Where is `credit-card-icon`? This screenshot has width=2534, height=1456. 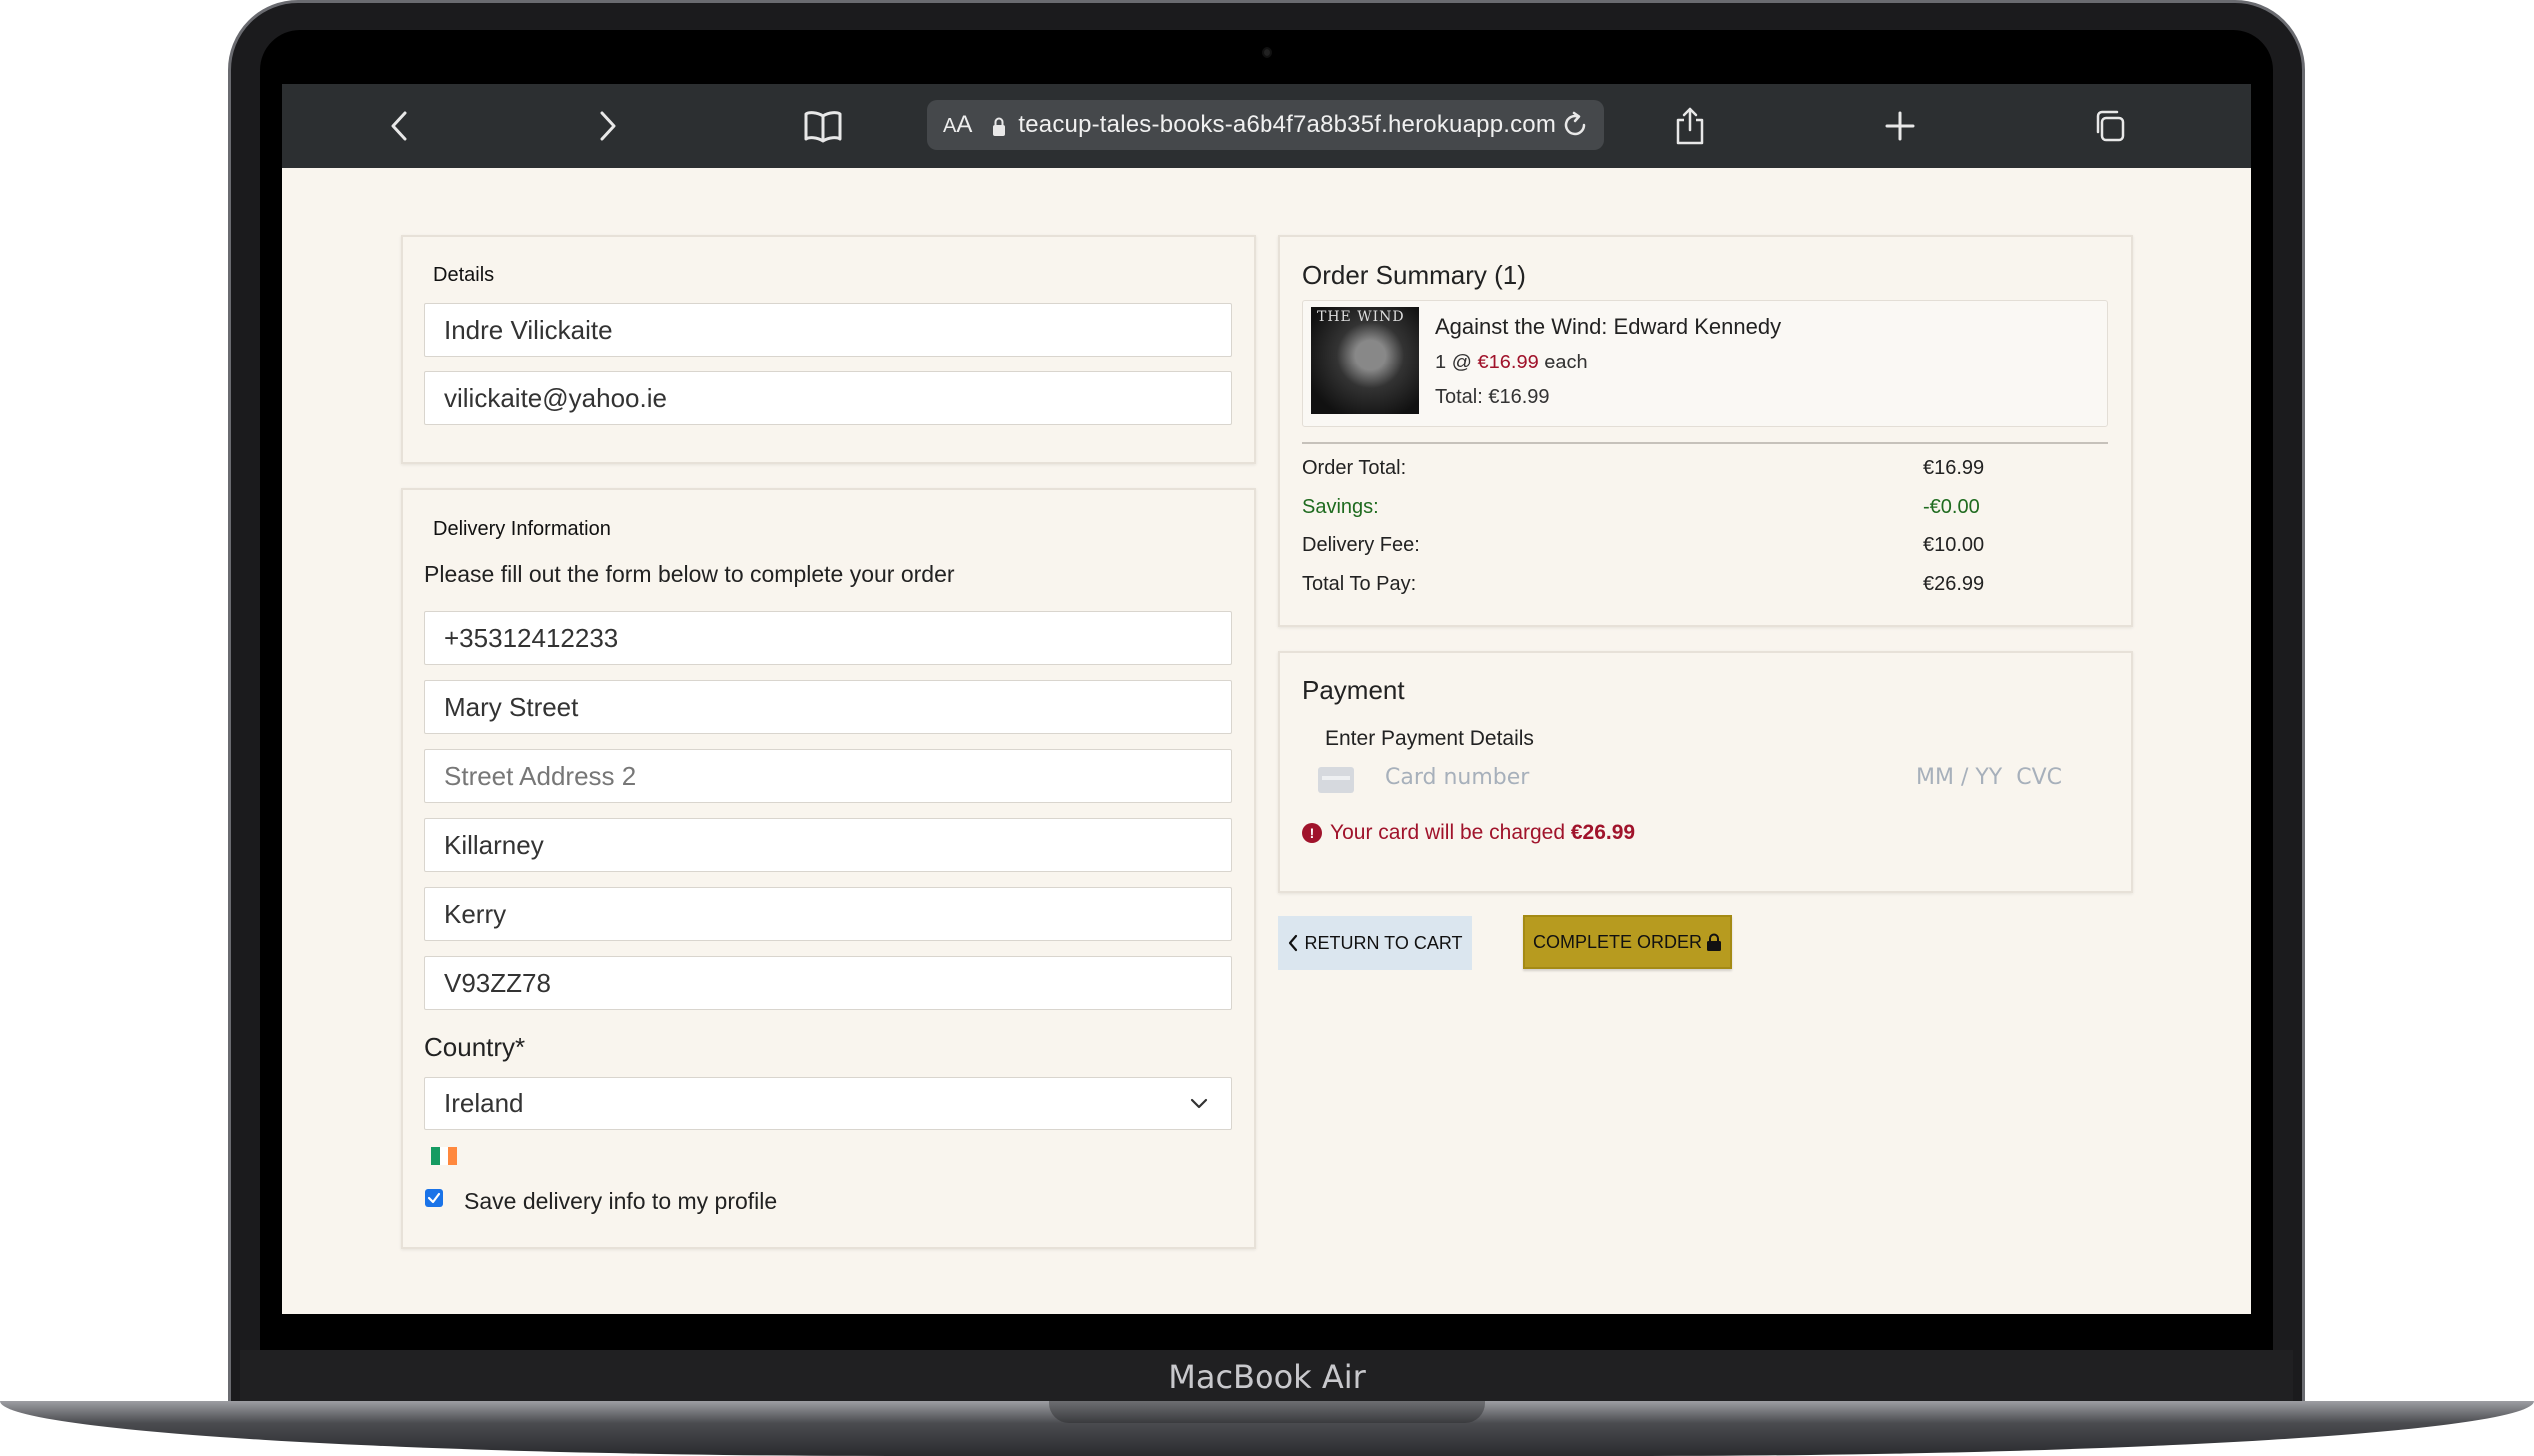 credit-card-icon is located at coordinates (1336, 780).